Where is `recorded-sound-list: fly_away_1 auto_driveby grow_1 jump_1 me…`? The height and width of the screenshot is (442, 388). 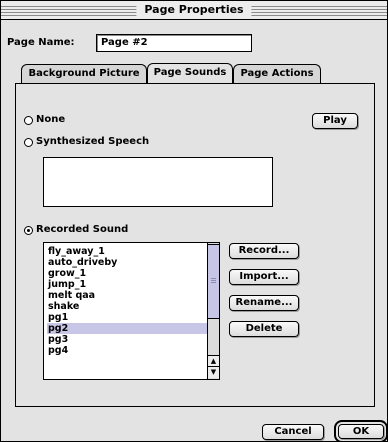
recorded-sound-list: fly_away_1 auto_driveby grow_1 jump_1 me… is located at coordinates (131, 311).